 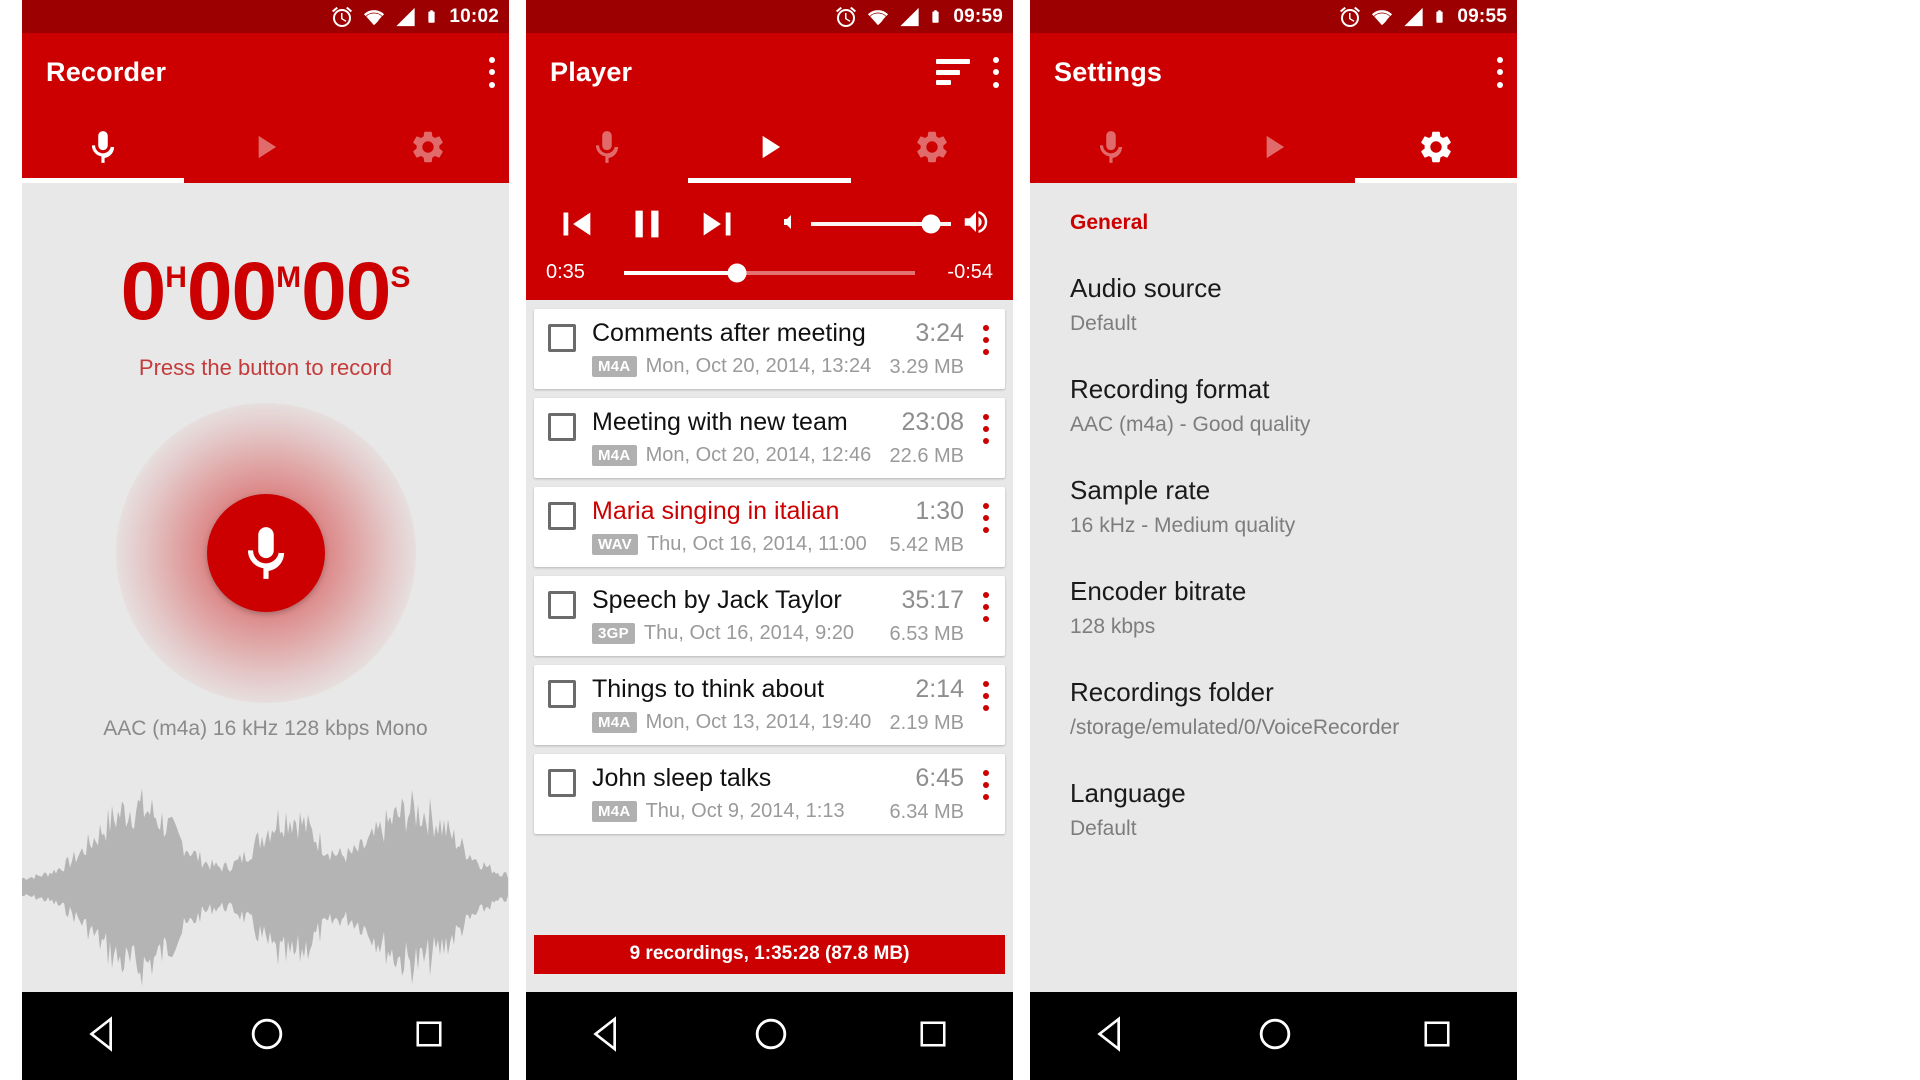 I want to click on wifi-icon, so click(x=1382, y=17).